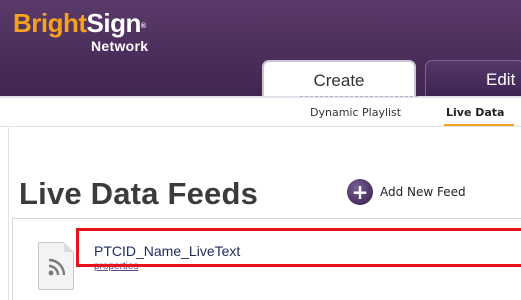 This screenshot has height=300, width=521. What do you see at coordinates (139, 193) in the screenshot?
I see `page-title: Live Data Feeds` at bounding box center [139, 193].